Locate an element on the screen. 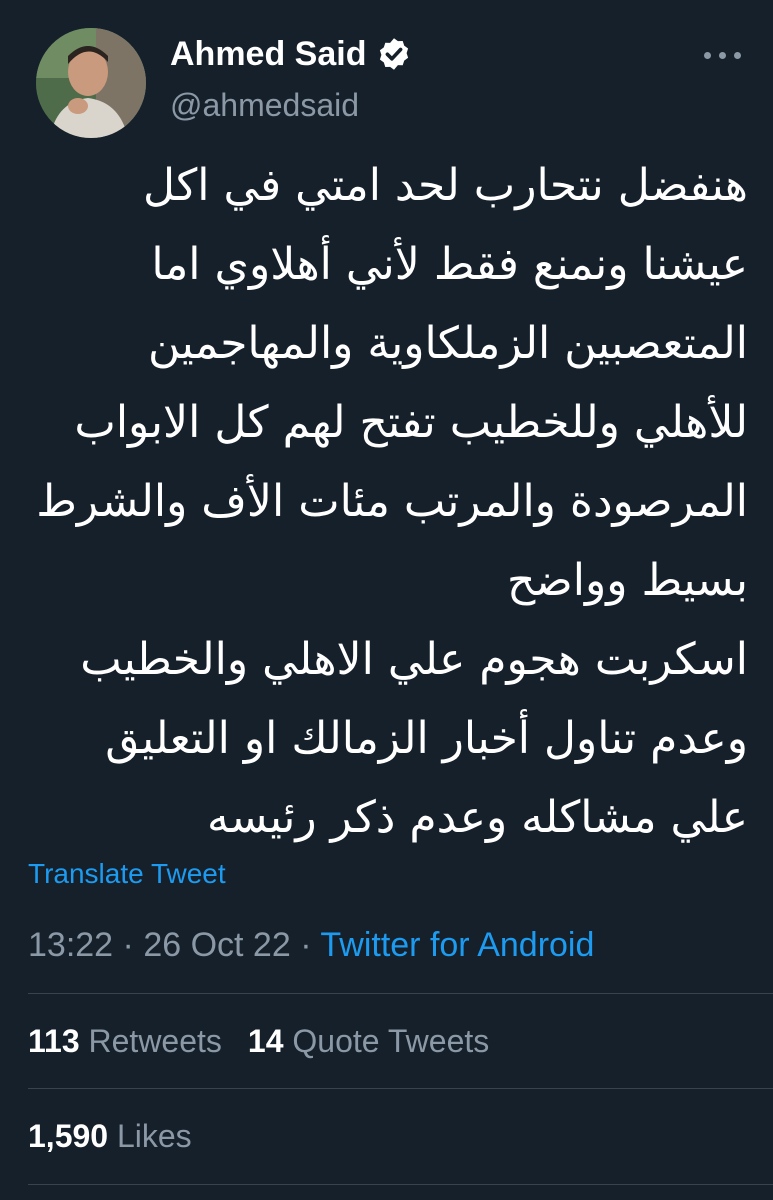 The width and height of the screenshot is (773, 1200). likes-stat: 1,590 Likes is located at coordinates (110, 1136).